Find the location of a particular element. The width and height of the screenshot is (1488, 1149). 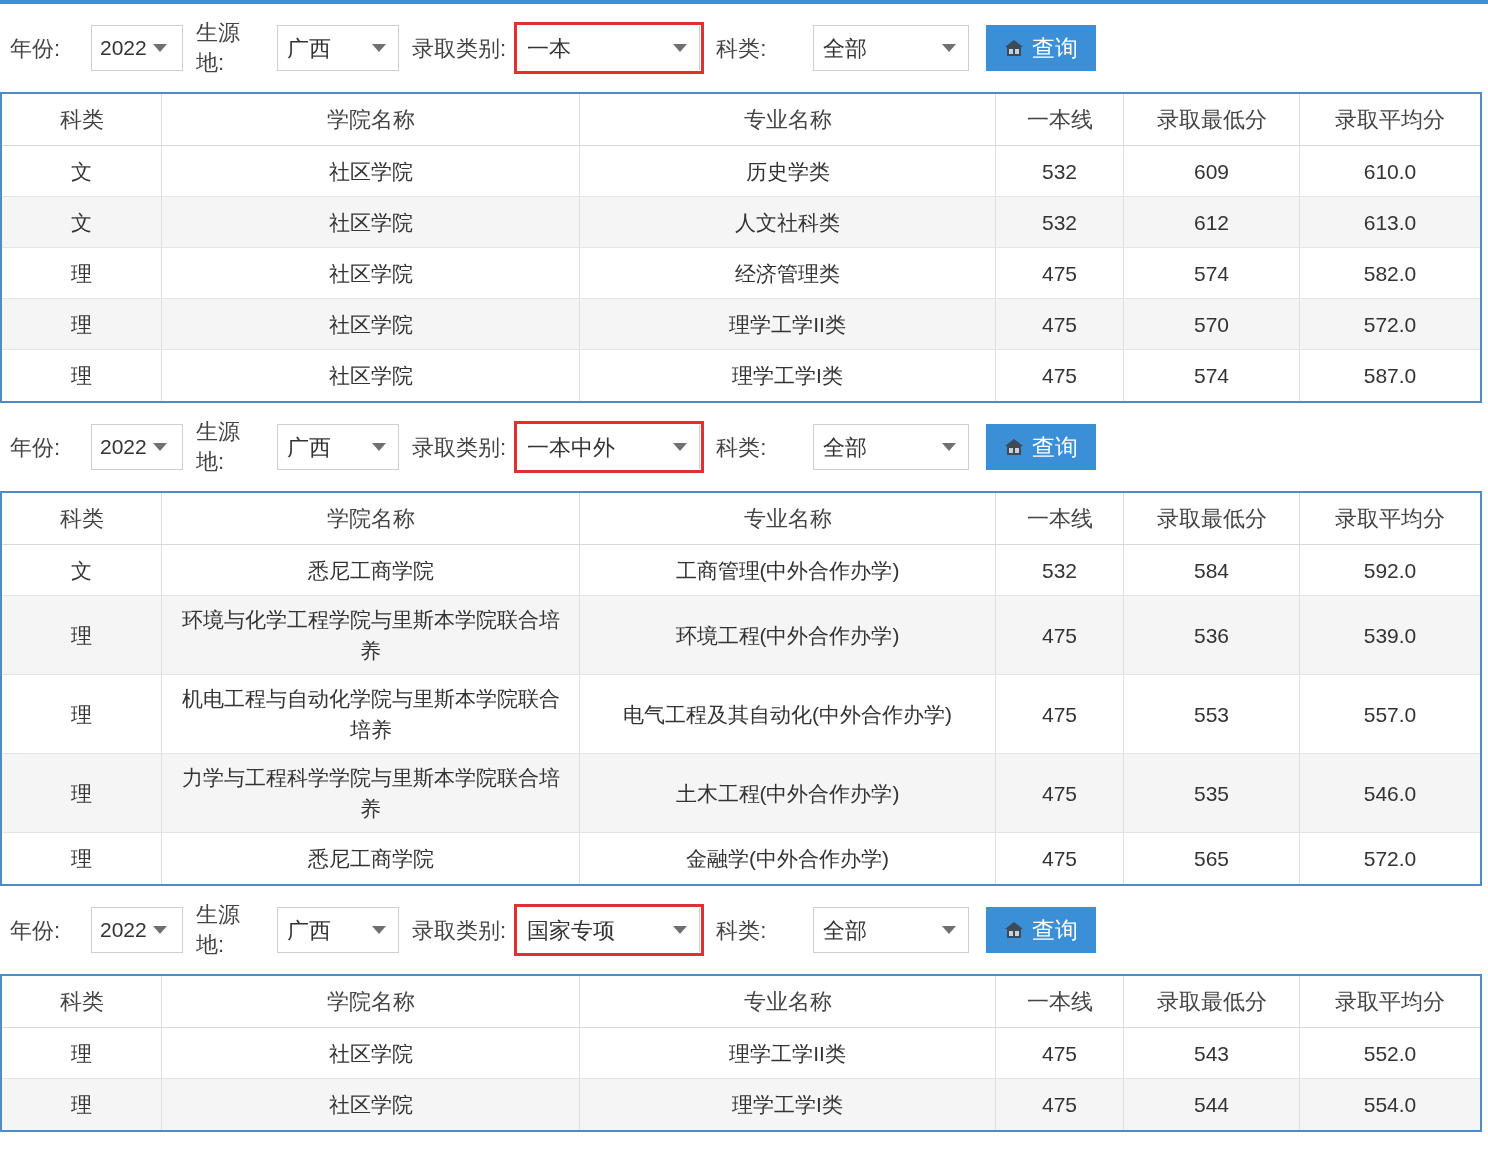

table-cell-text: 610.0 is located at coordinates (1390, 171).